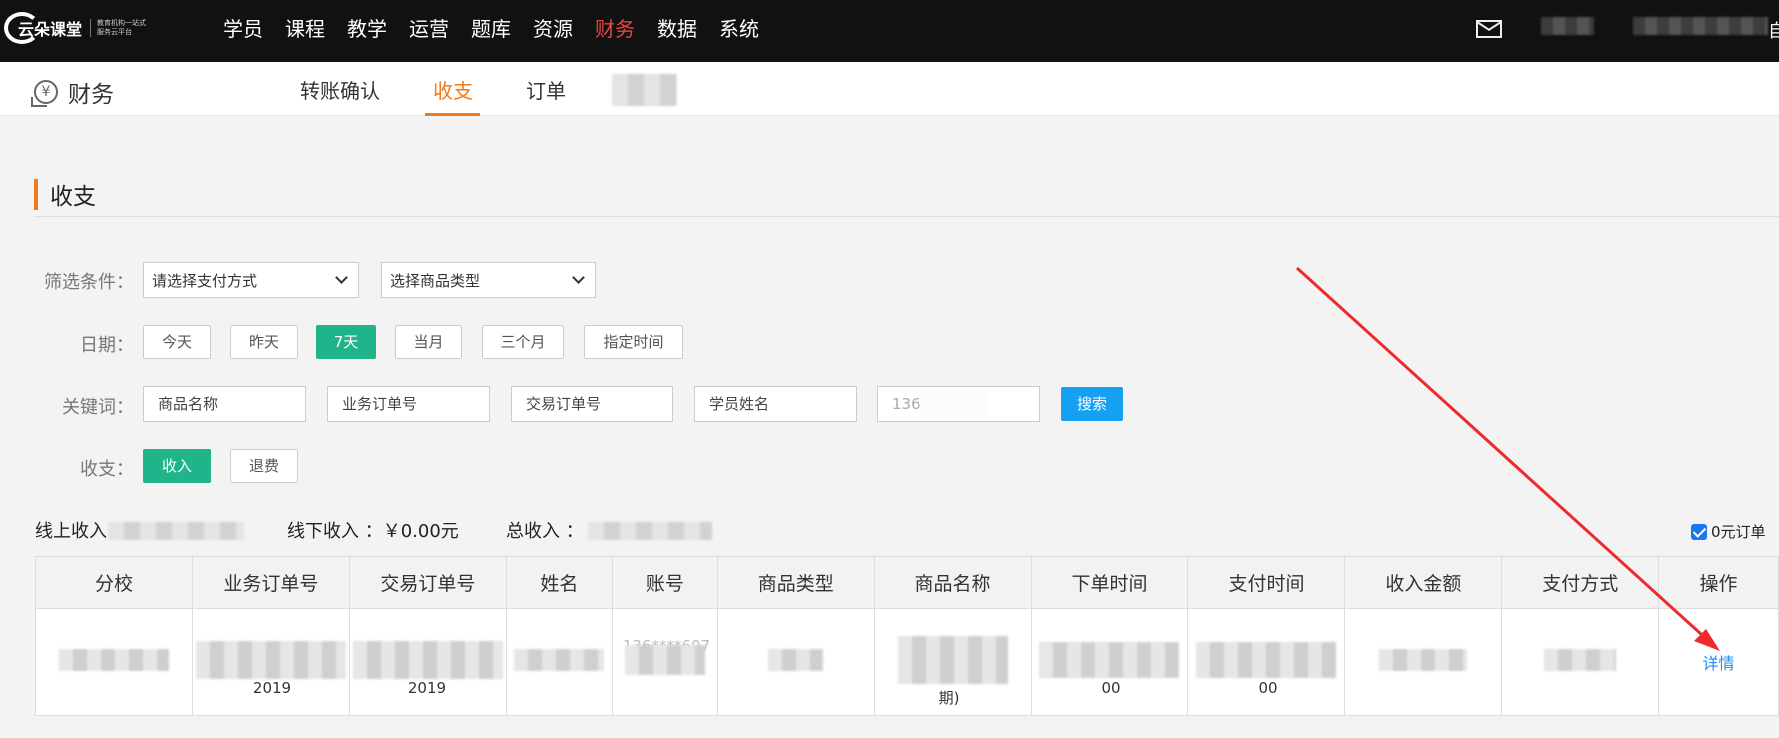 The height and width of the screenshot is (738, 1779). Describe the element at coordinates (615, 27) in the screenshot. I see `menu-item-finance: 财务` at that location.